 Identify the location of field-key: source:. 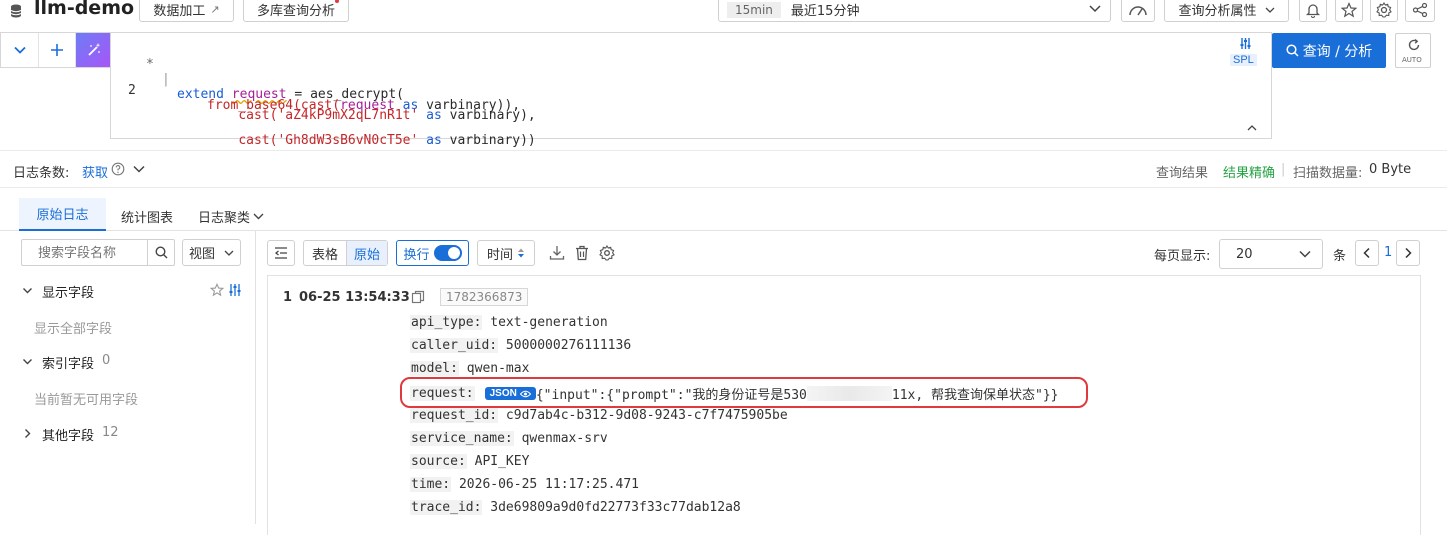
(438, 461).